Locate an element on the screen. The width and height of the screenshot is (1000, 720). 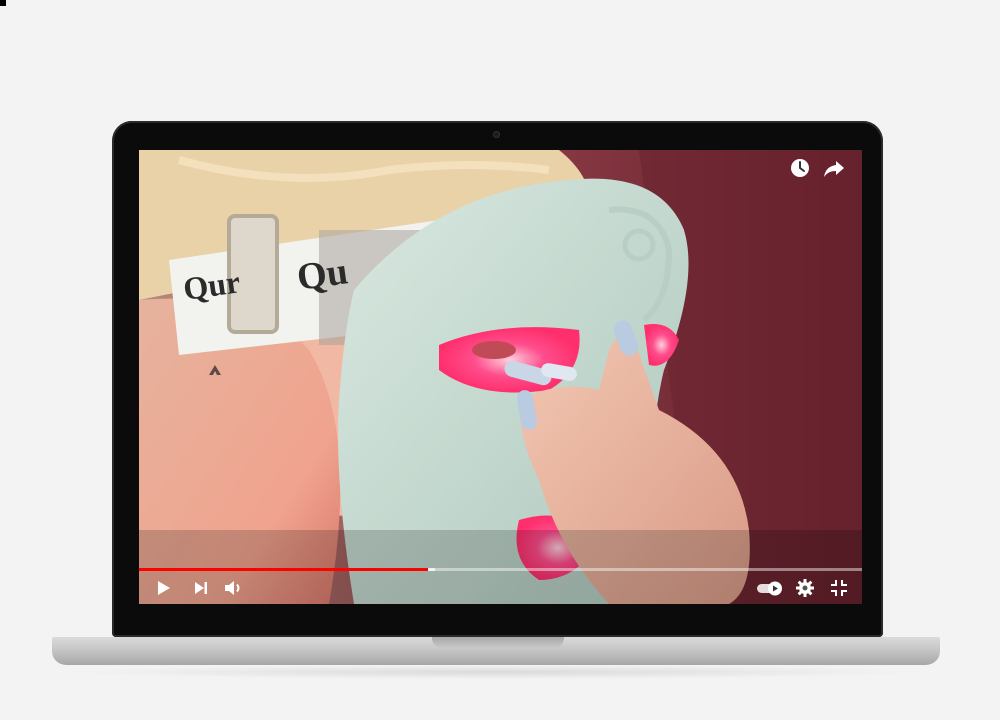
next-icon is located at coordinates (201, 588).